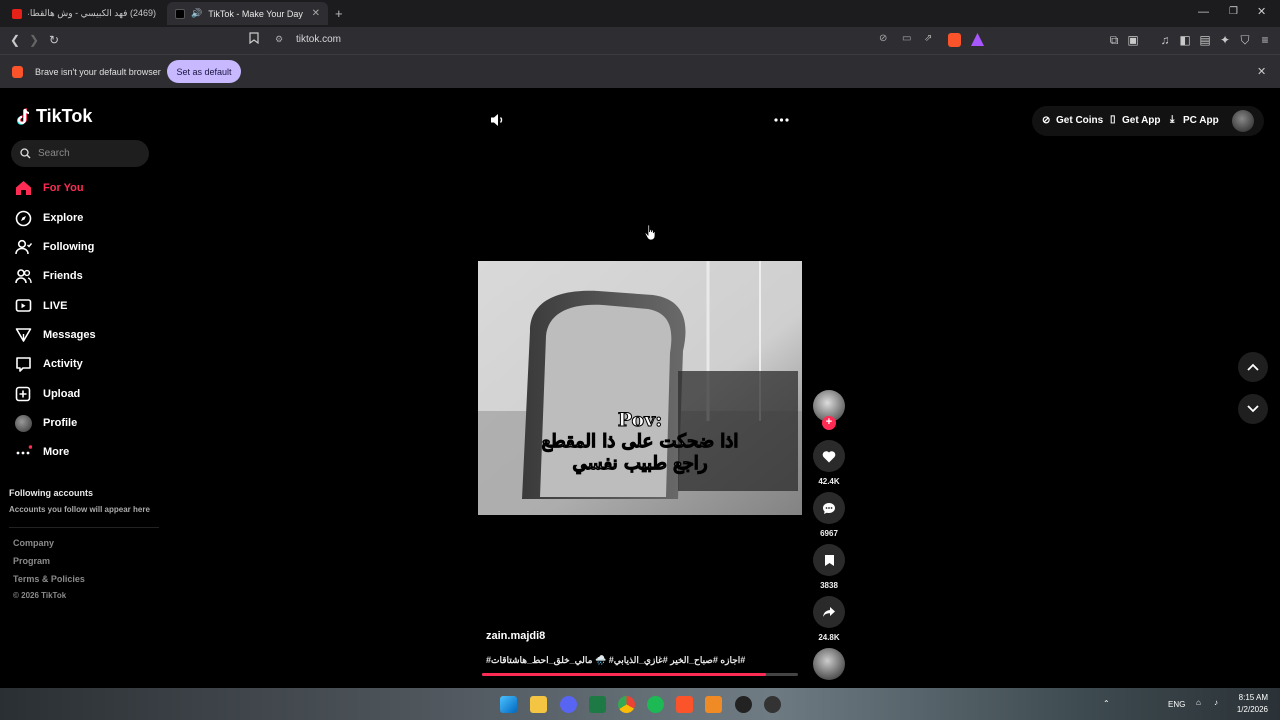  I want to click on set-as-default-button: Set as default, so click(204, 71).